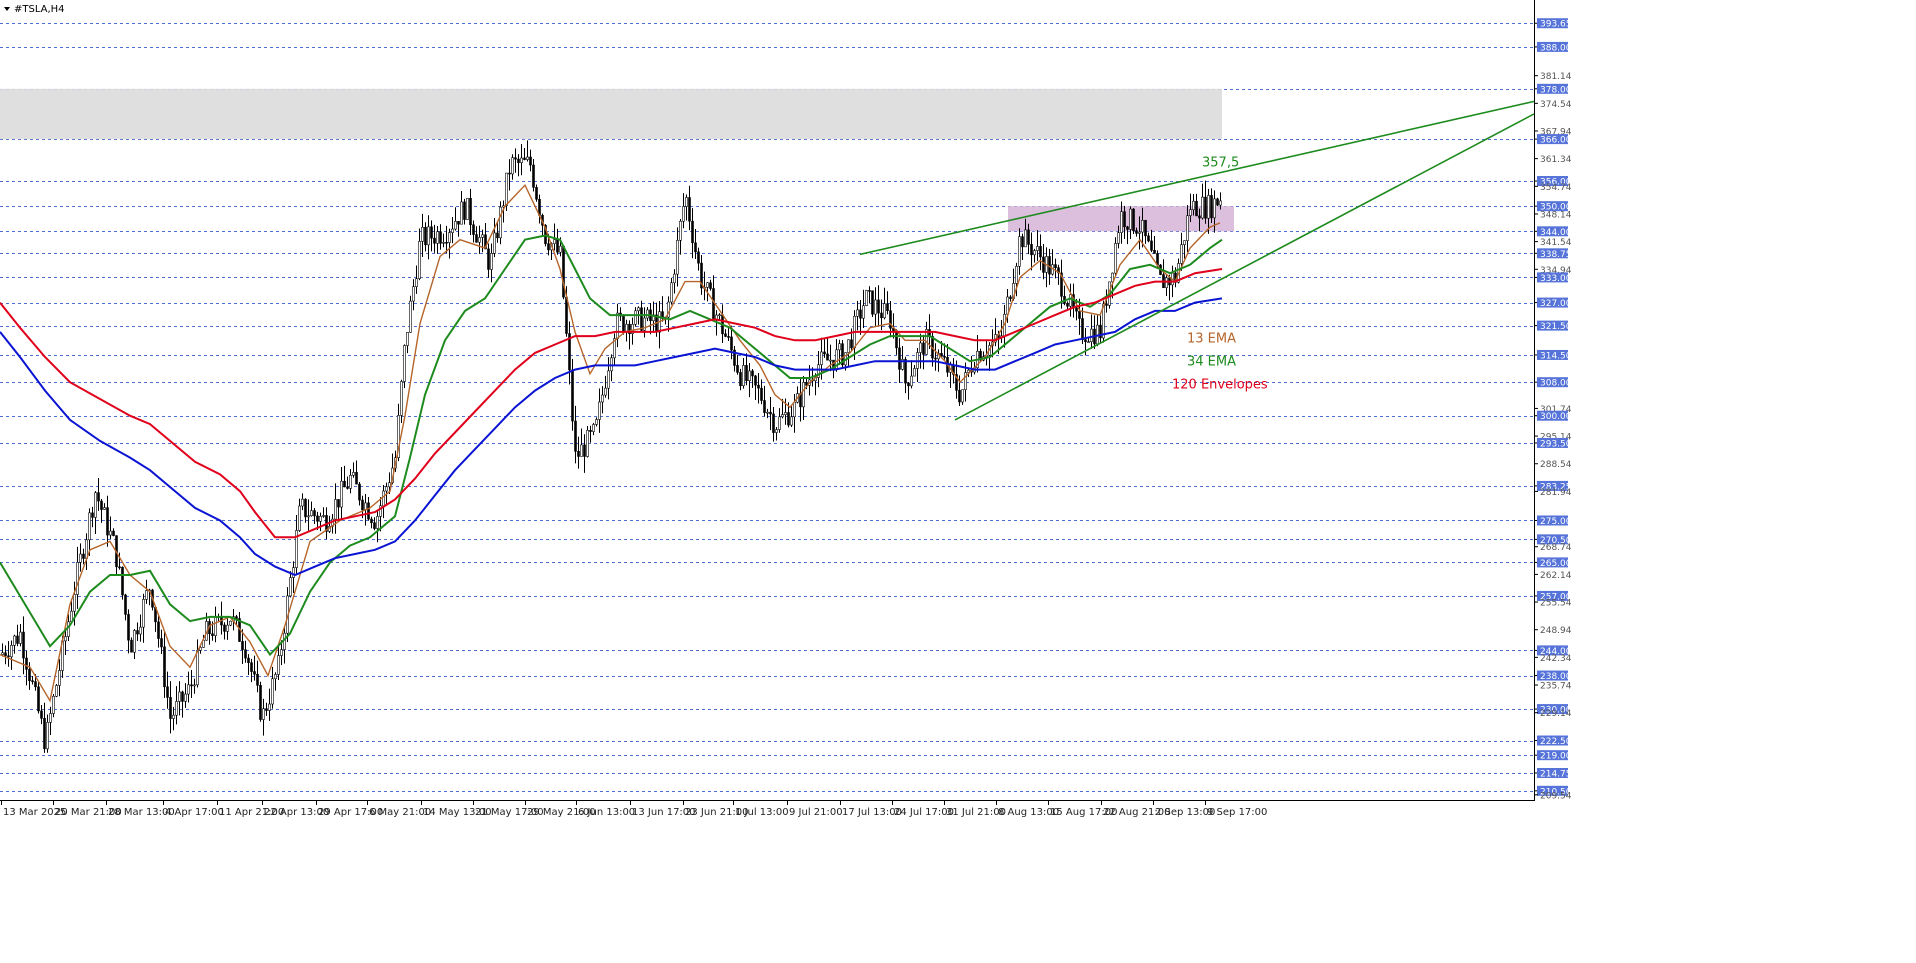 This screenshot has width=1916, height=963. Describe the element at coordinates (1556, 233) in the screenshot. I see `price-tick-label: 344.00` at that location.